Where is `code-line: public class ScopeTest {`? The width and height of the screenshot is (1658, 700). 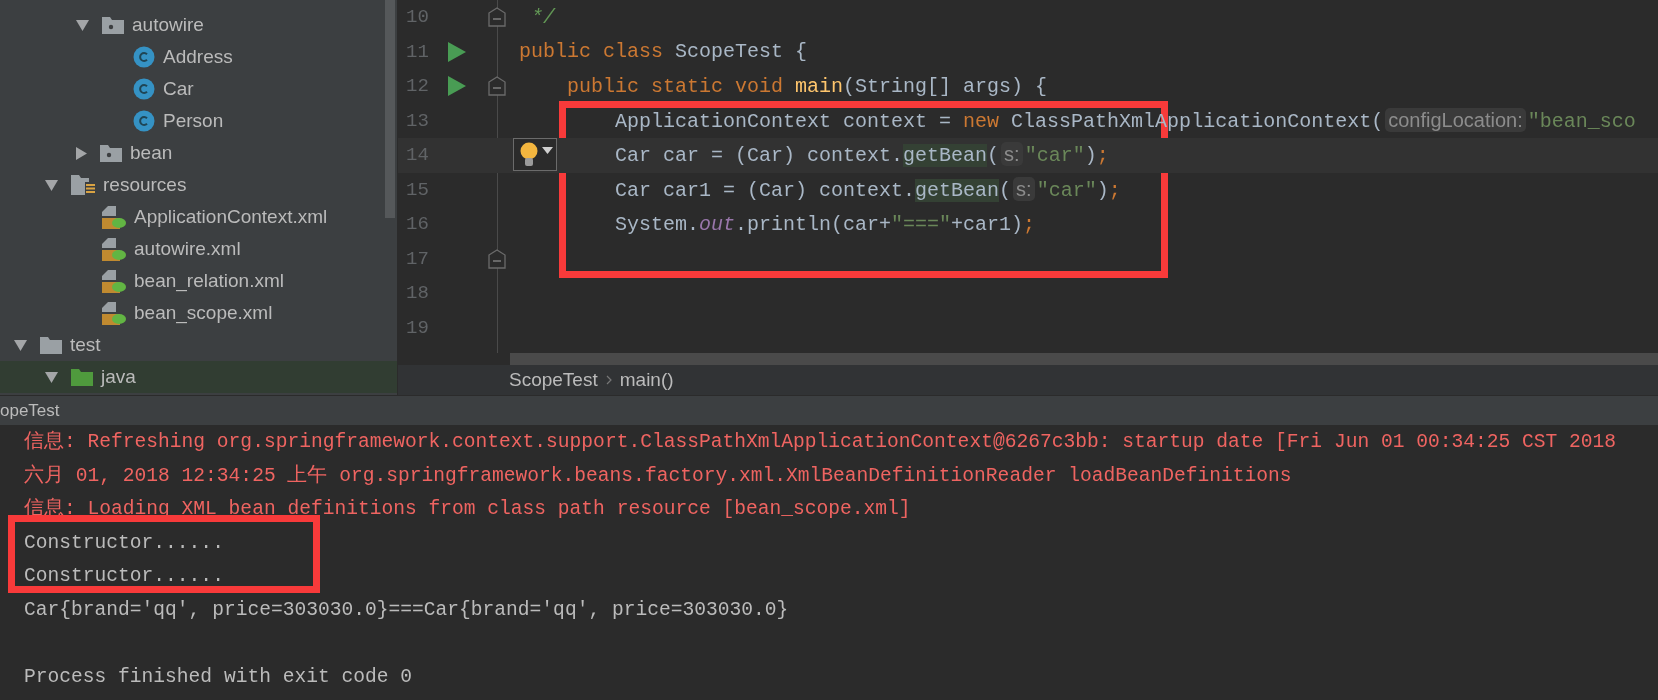 code-line: public class ScopeTest { is located at coordinates (663, 52).